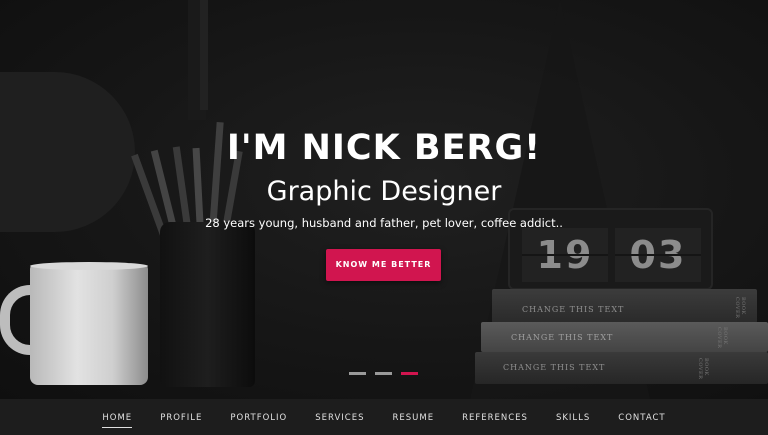  What do you see at coordinates (495, 417) in the screenshot?
I see `nav-item-references: REFERENCES` at bounding box center [495, 417].